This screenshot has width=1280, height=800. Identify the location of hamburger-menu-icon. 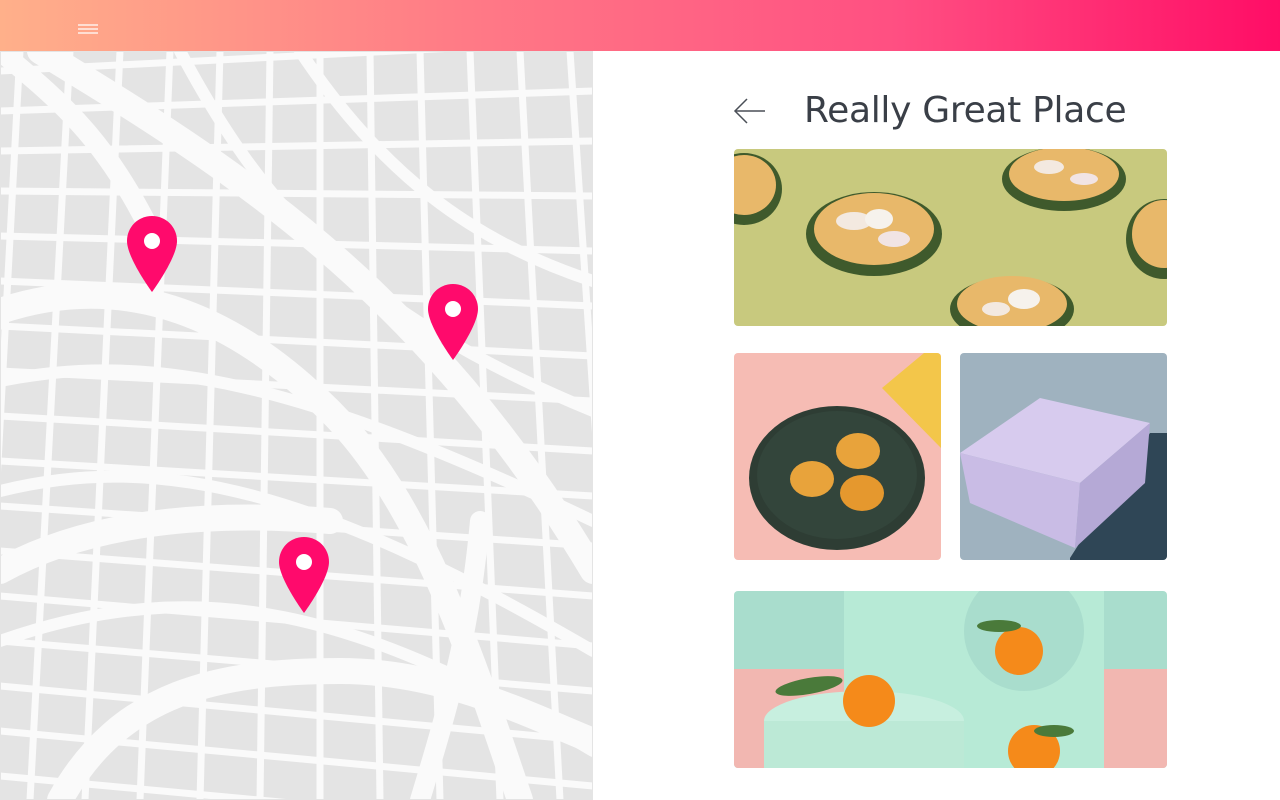
(88, 30).